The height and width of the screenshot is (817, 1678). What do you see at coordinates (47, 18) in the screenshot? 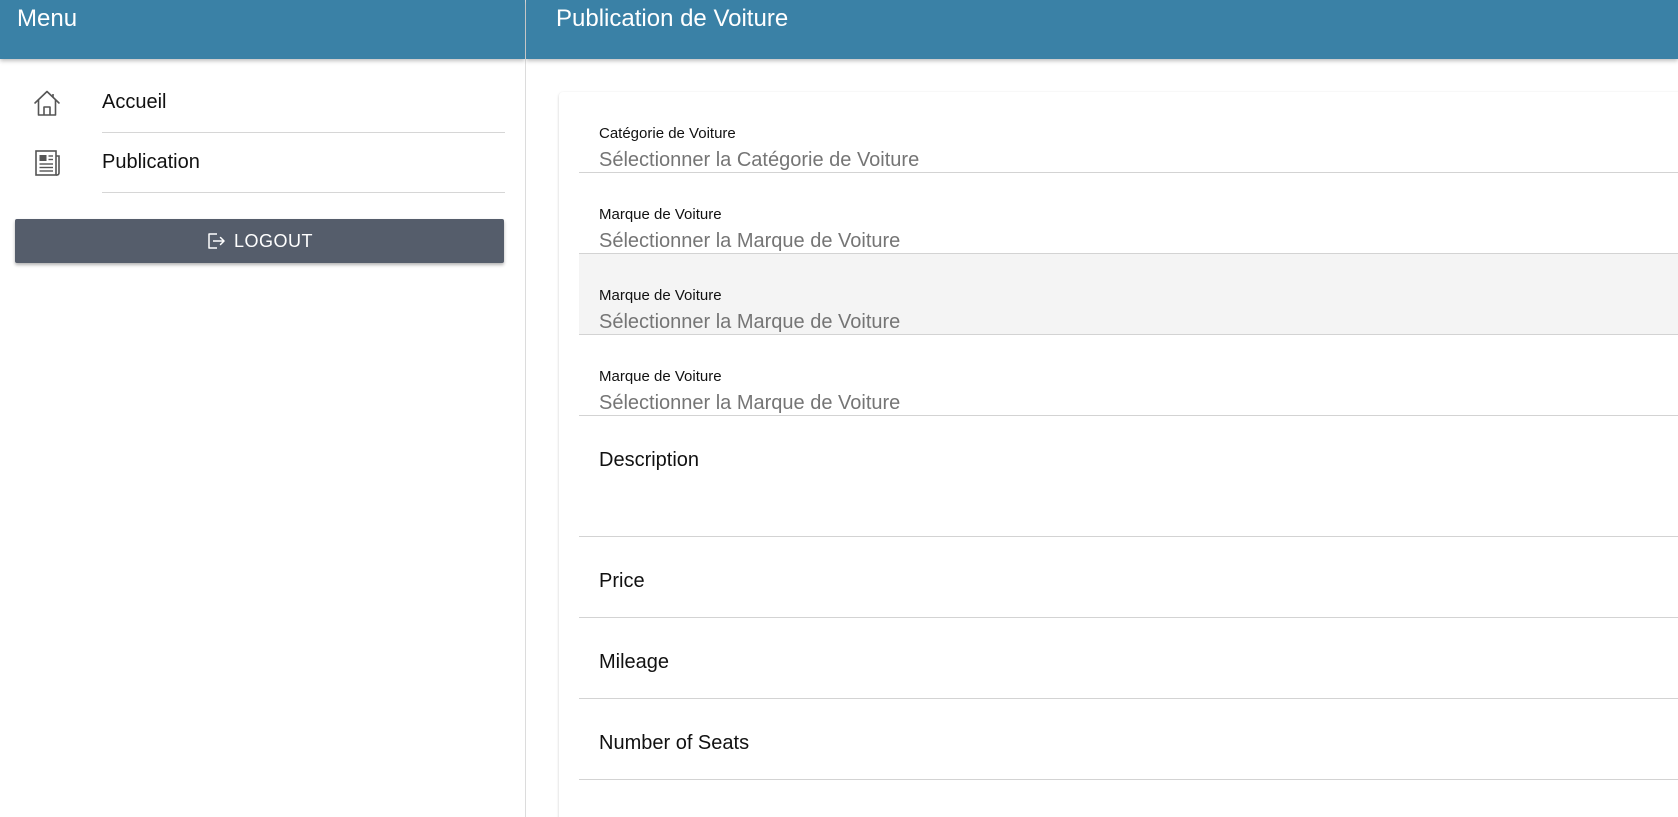
I see `sidebar-title: Menu` at bounding box center [47, 18].